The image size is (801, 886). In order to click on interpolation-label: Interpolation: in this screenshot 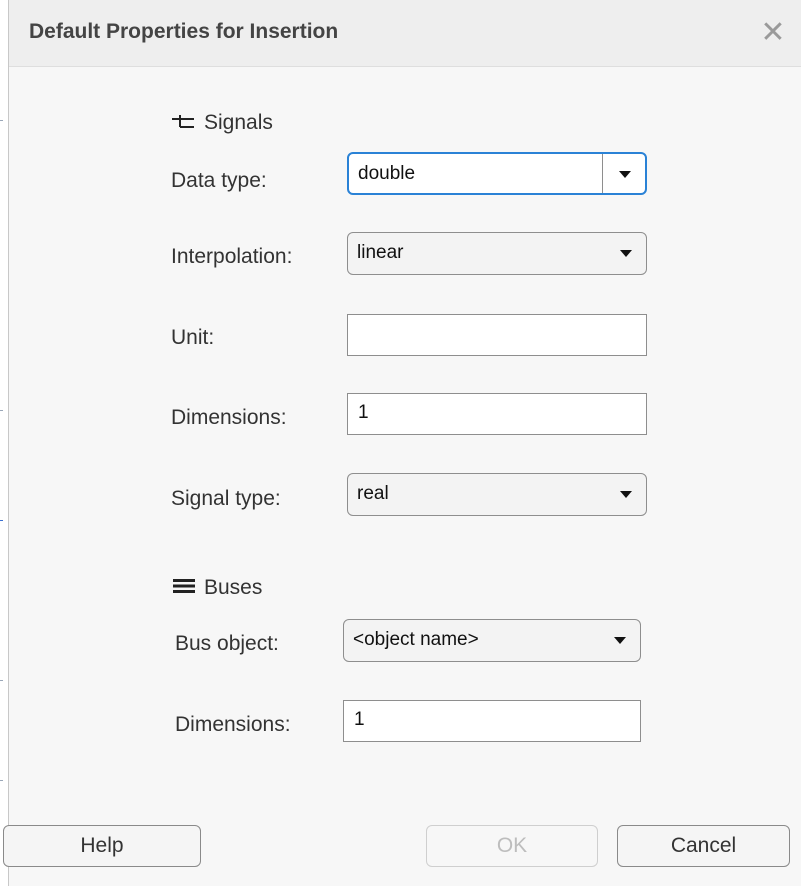, I will do `click(232, 256)`.